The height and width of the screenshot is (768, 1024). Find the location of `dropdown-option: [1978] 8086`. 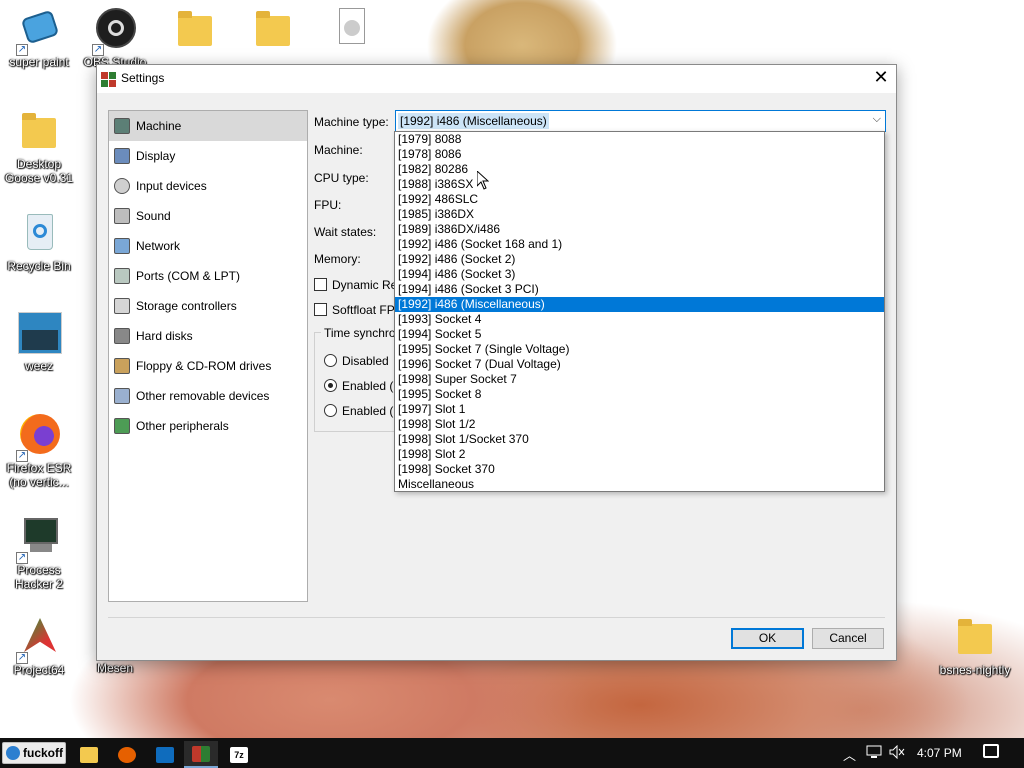

dropdown-option: [1978] 8086 is located at coordinates (639, 154).